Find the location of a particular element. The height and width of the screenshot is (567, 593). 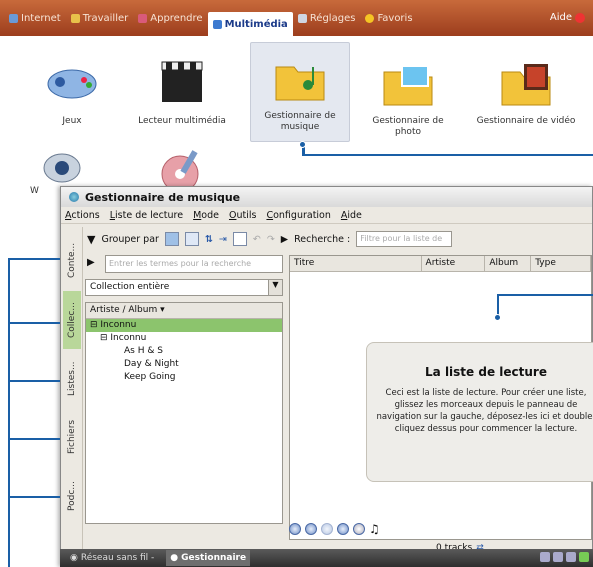

book-icon is located at coordinates (143, 18).